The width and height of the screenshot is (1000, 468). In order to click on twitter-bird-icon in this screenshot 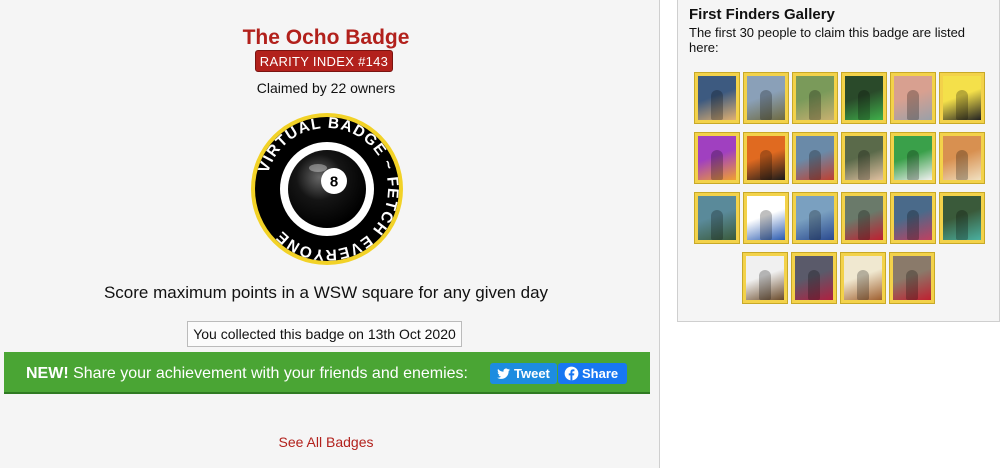, I will do `click(504, 373)`.